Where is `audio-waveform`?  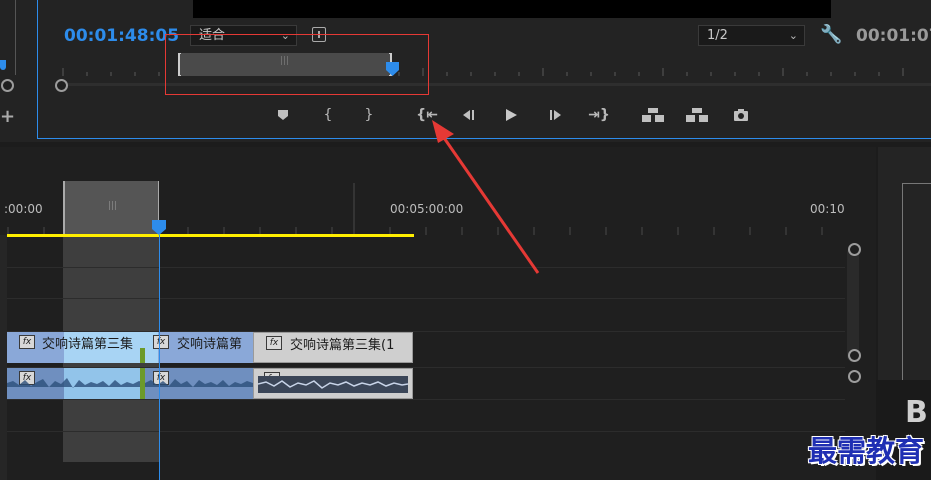 audio-waveform is located at coordinates (333, 384).